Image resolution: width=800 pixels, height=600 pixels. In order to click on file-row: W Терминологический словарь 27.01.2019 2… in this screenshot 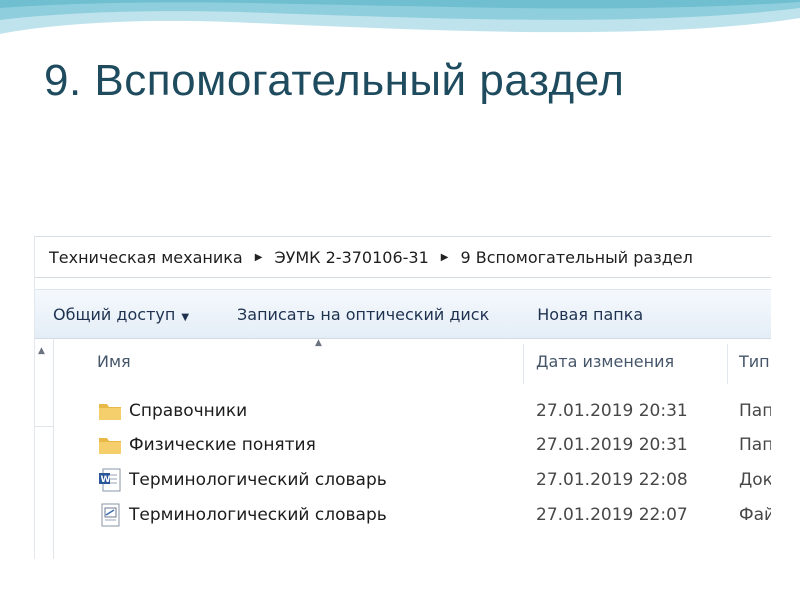, I will do `click(412, 480)`.